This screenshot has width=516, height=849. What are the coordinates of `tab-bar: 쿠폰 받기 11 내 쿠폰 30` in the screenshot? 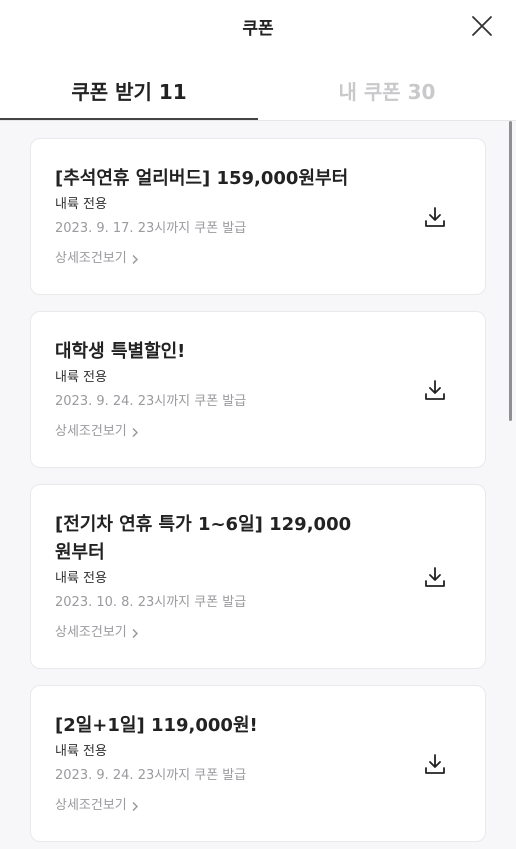 It's located at (258, 90).